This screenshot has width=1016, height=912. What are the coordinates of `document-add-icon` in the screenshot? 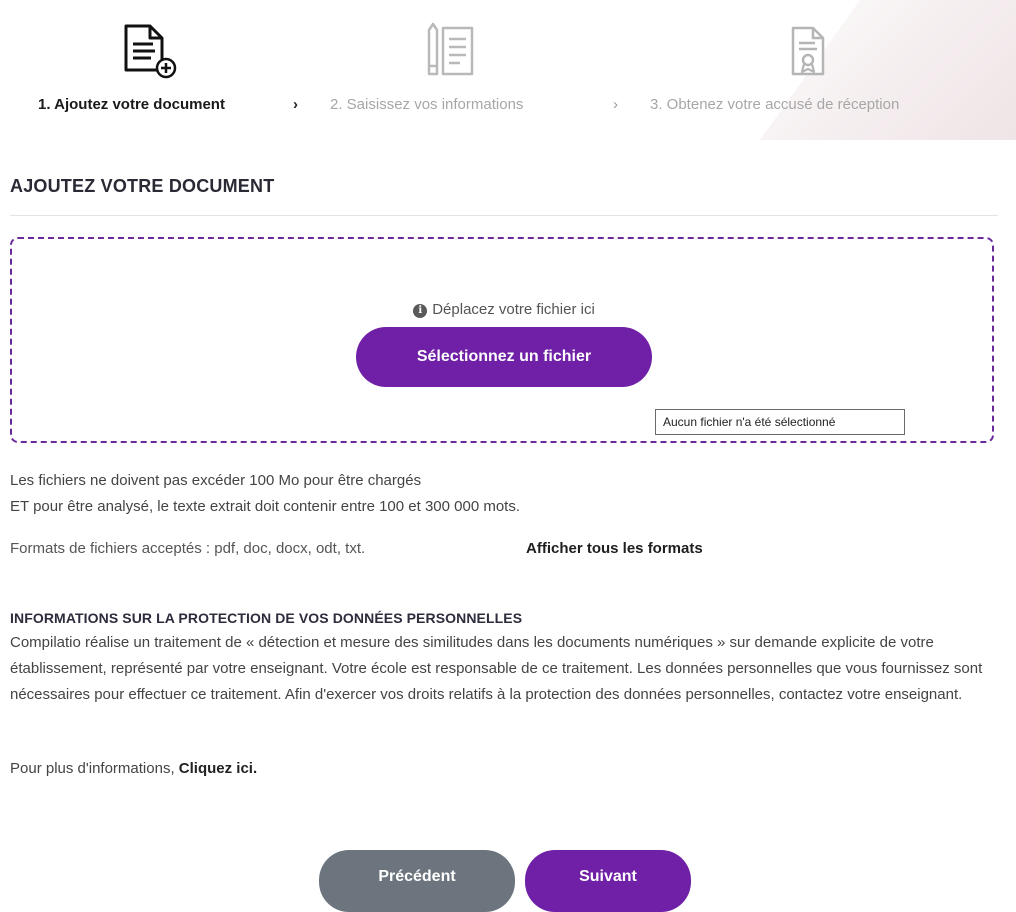 It's located at (151, 53).